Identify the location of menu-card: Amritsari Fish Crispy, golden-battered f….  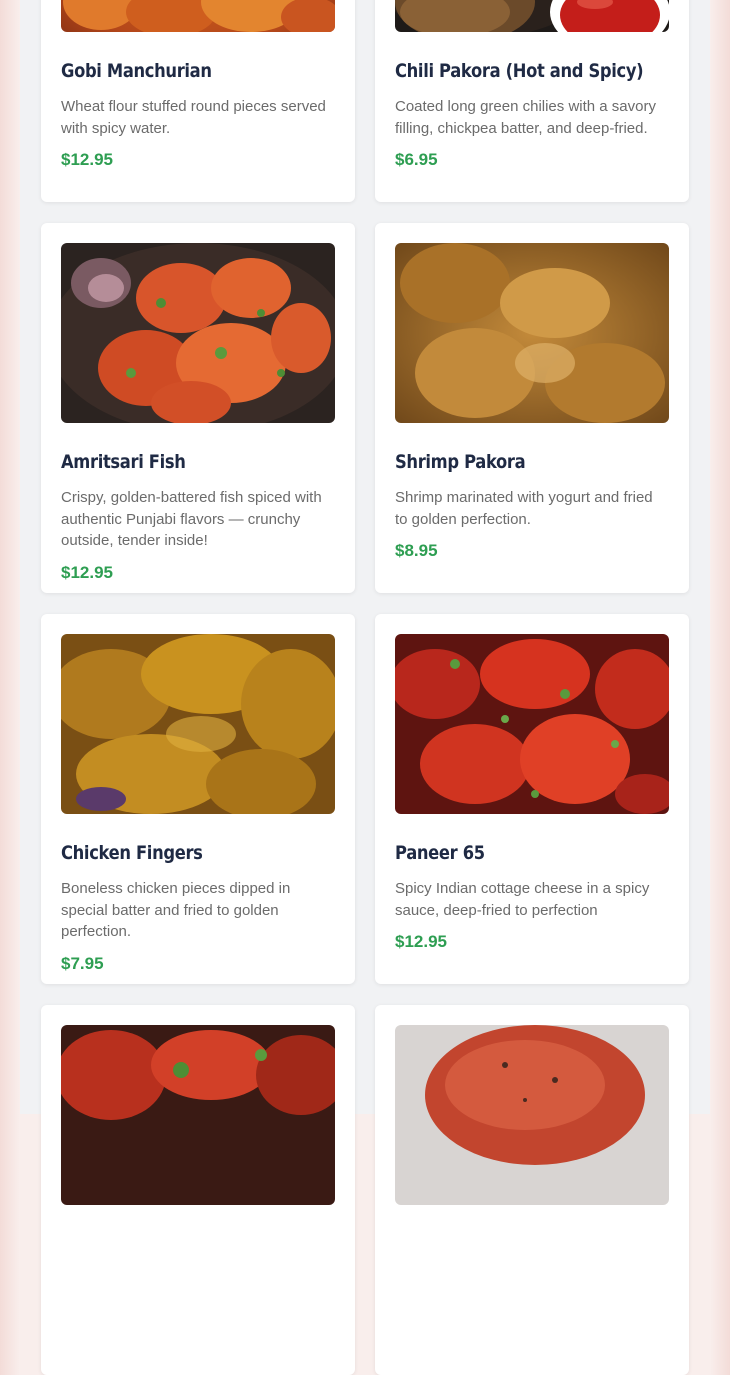
(198, 408).